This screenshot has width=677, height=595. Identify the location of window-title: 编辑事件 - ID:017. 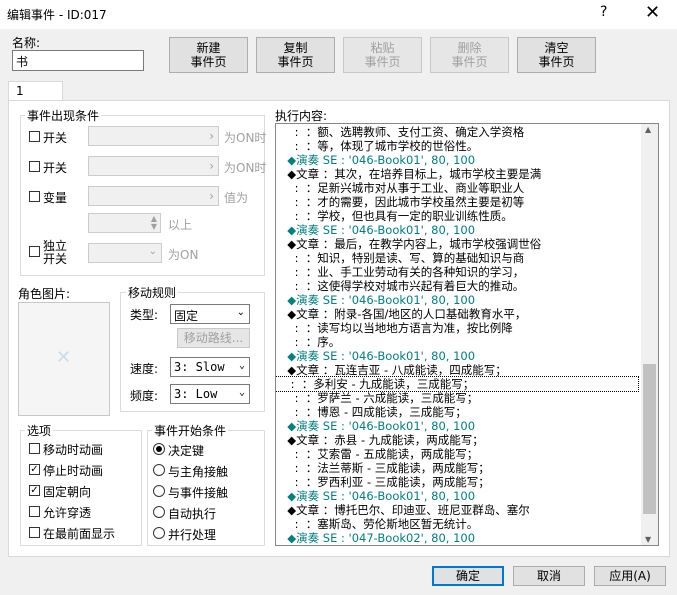
(57, 15).